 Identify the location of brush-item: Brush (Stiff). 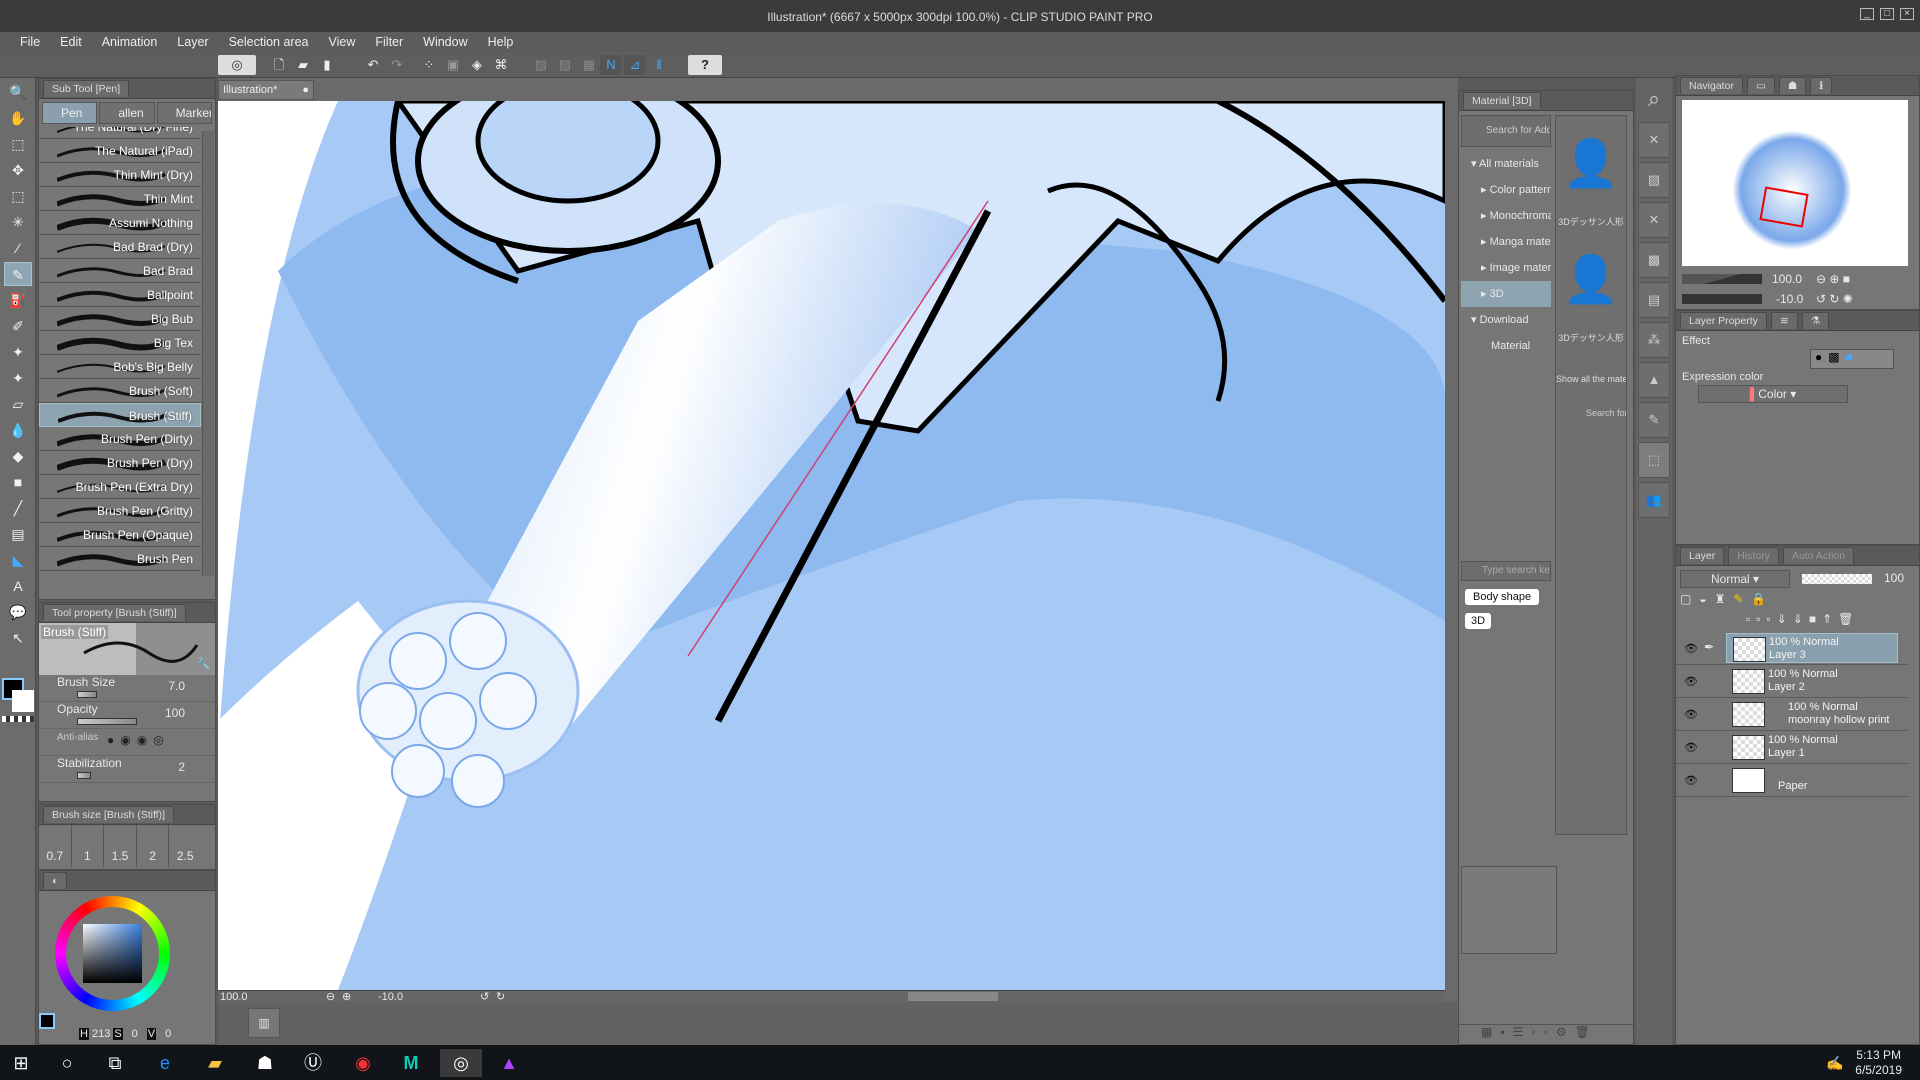
(120, 415).